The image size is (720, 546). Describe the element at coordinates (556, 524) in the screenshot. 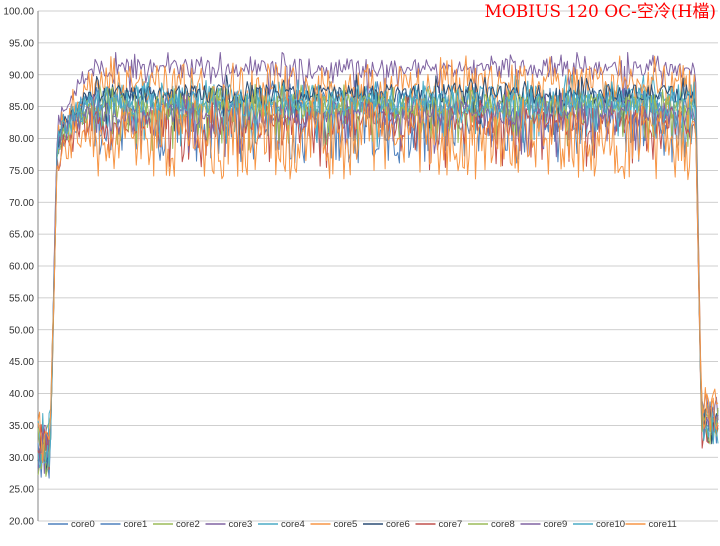

I see `legend-label: core9` at that location.